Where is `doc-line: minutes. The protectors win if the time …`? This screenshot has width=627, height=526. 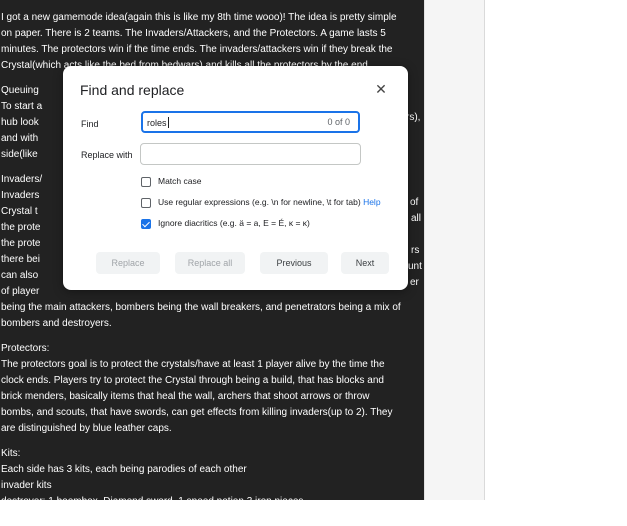
doc-line: minutes. The protectors win if the time … is located at coordinates (197, 49).